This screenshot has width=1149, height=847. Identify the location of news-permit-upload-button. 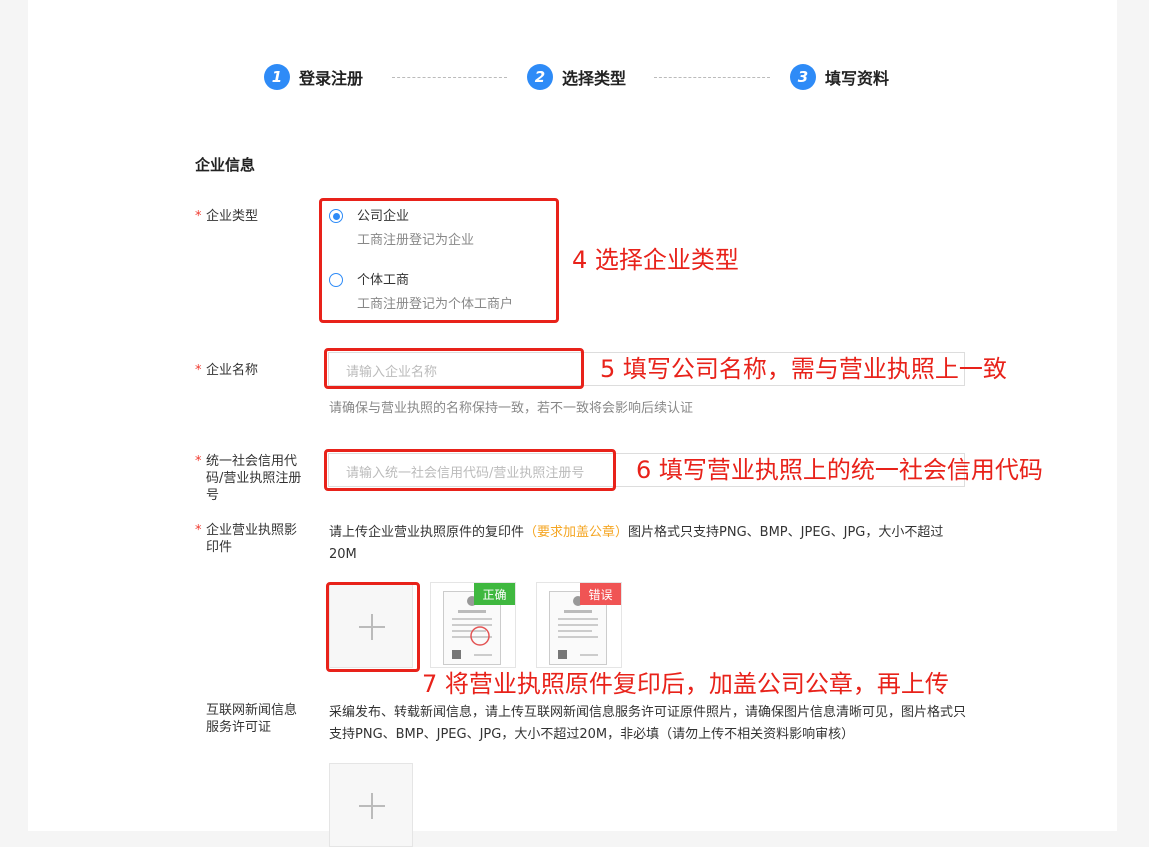
(371, 805).